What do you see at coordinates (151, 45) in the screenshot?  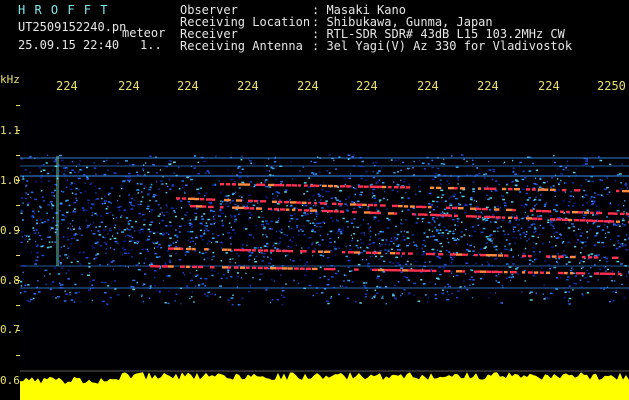 I see `page-marker: 1..` at bounding box center [151, 45].